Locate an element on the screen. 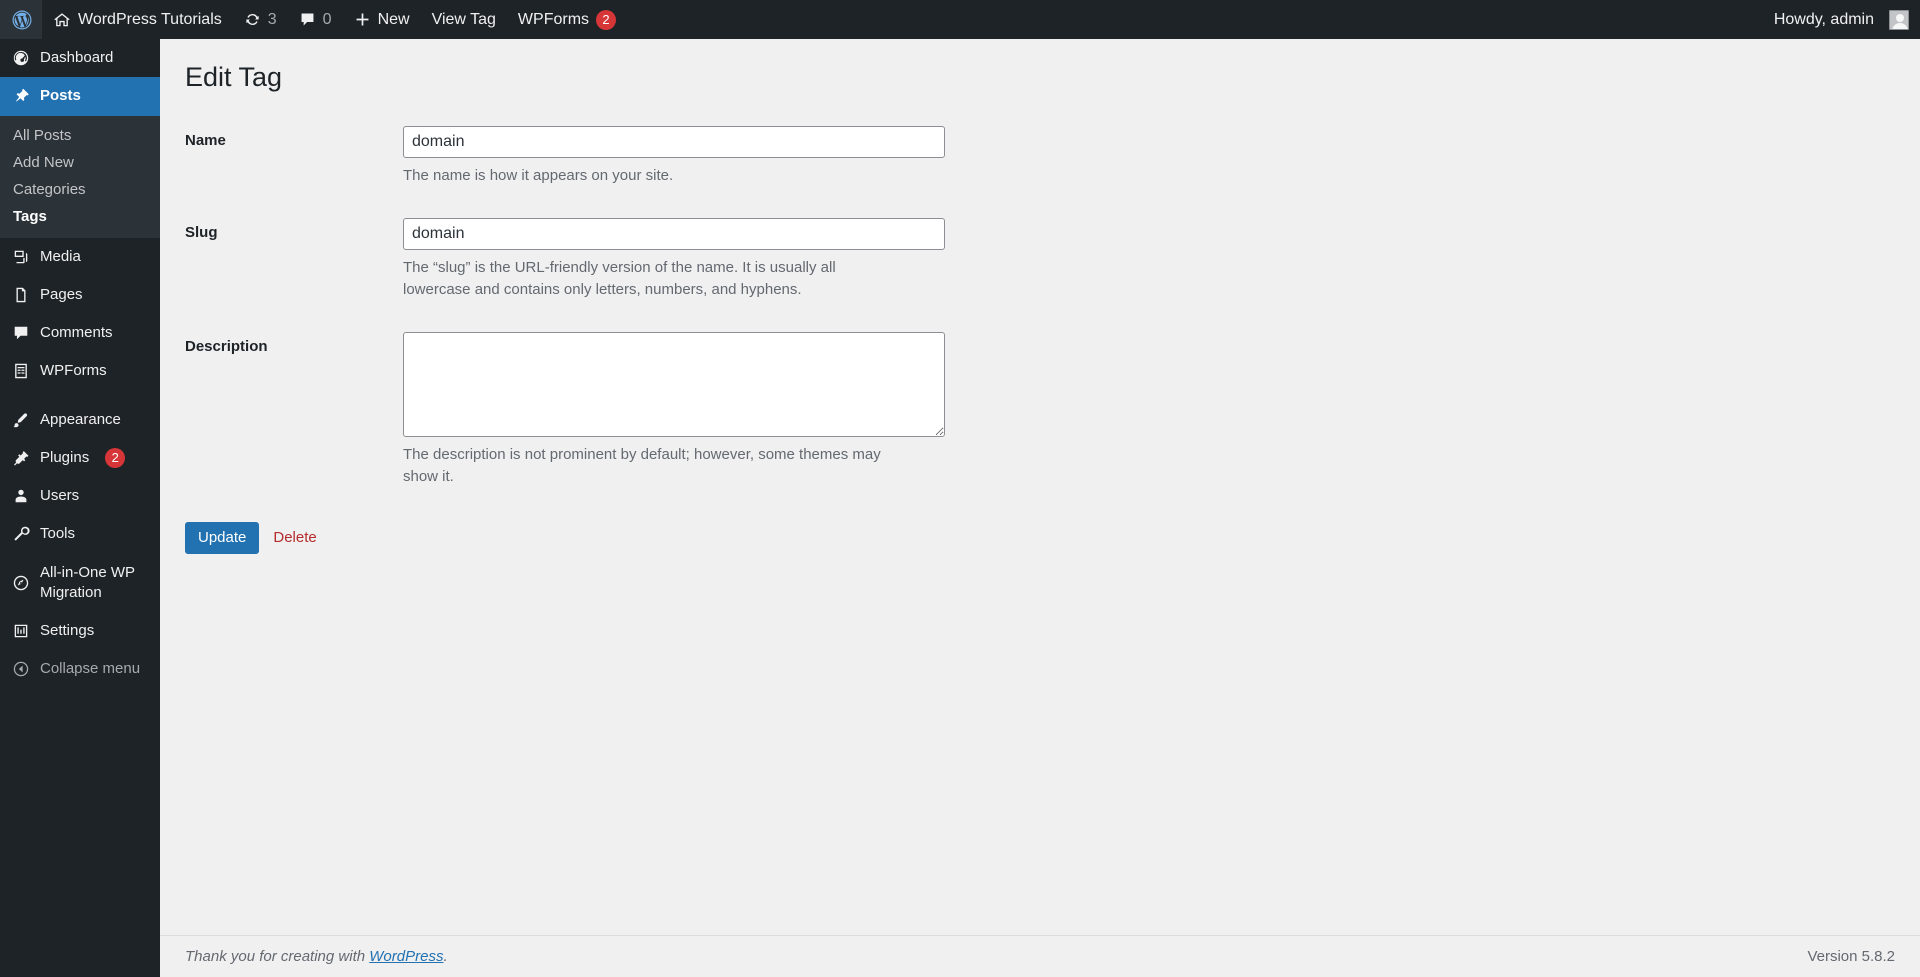 This screenshot has width=1920, height=977. admin-bar-right: Howdy, admin is located at coordinates (1841, 19).